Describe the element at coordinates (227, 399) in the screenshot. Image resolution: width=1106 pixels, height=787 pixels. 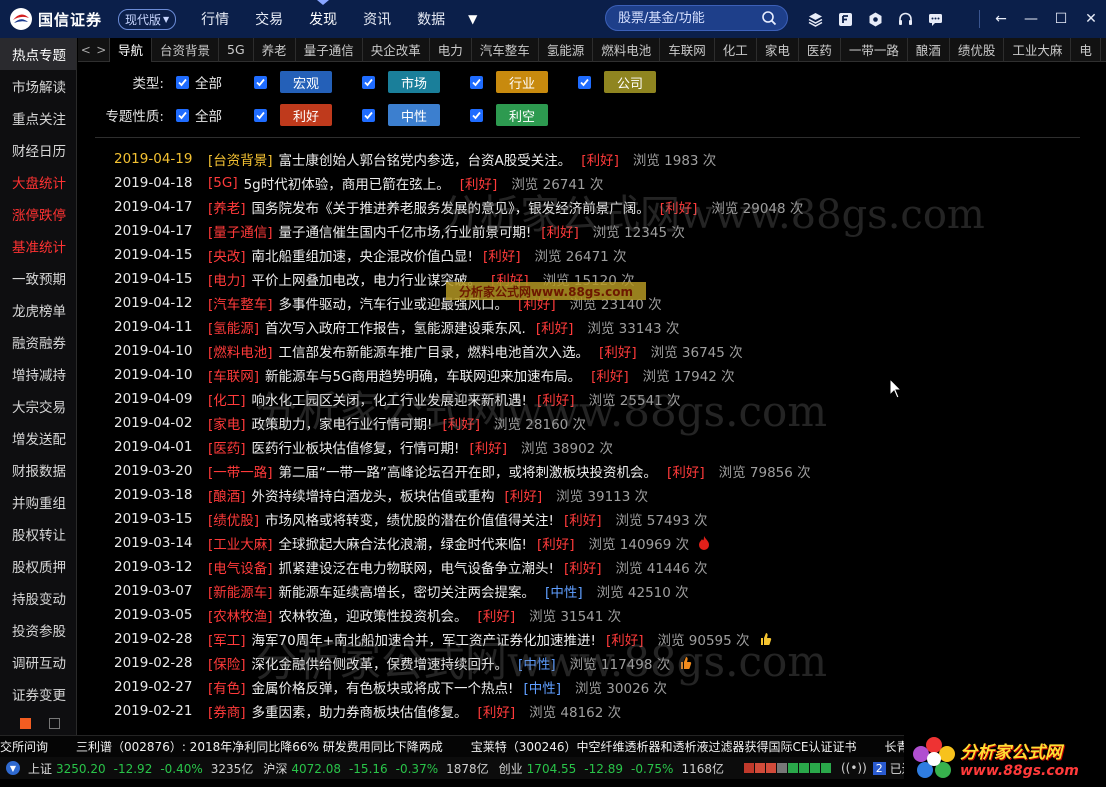
I see `news-category: [化工]` at that location.